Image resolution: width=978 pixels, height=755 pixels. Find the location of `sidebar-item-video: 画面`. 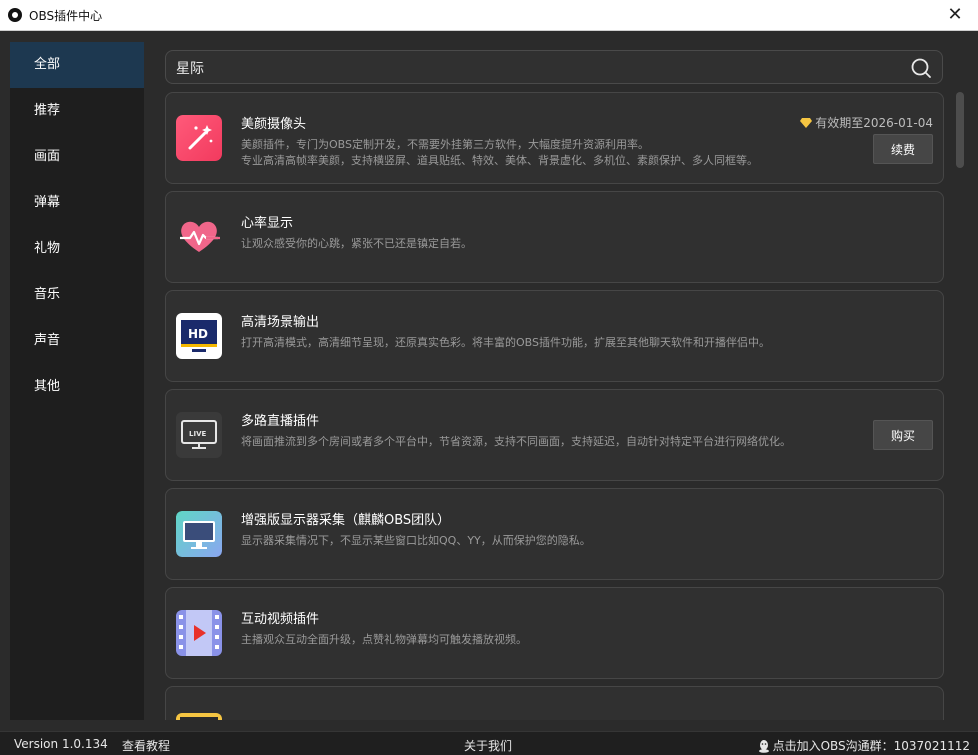

sidebar-item-video: 画面 is located at coordinates (77, 157).